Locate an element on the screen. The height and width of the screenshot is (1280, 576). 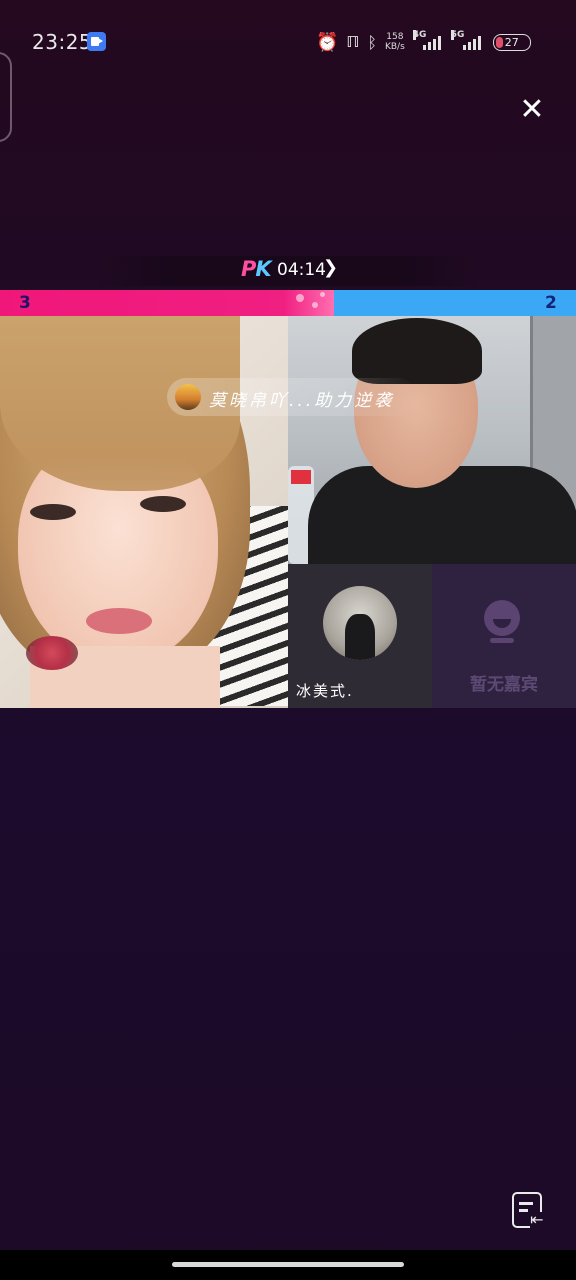
pk-score-left-fill is located at coordinates (167, 303).